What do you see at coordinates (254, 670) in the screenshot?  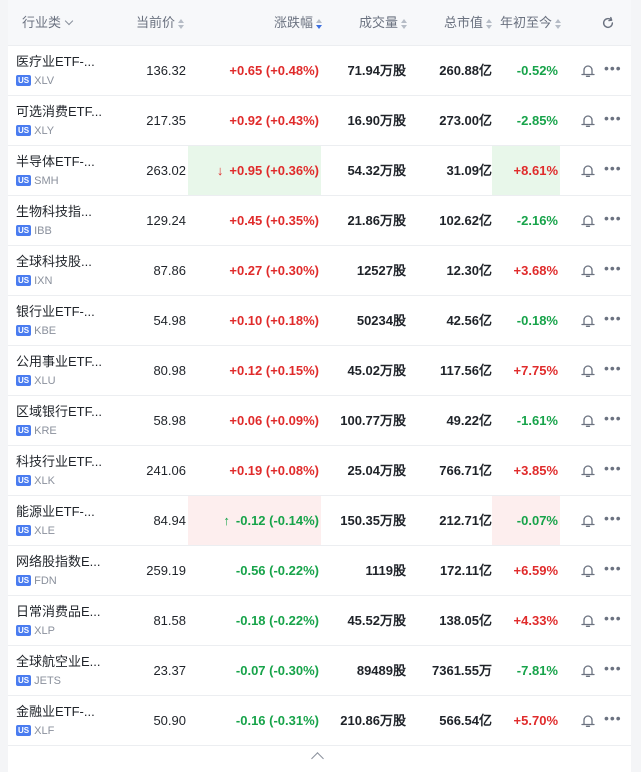 I see `price-change: -0.07 (-0.30%)` at bounding box center [254, 670].